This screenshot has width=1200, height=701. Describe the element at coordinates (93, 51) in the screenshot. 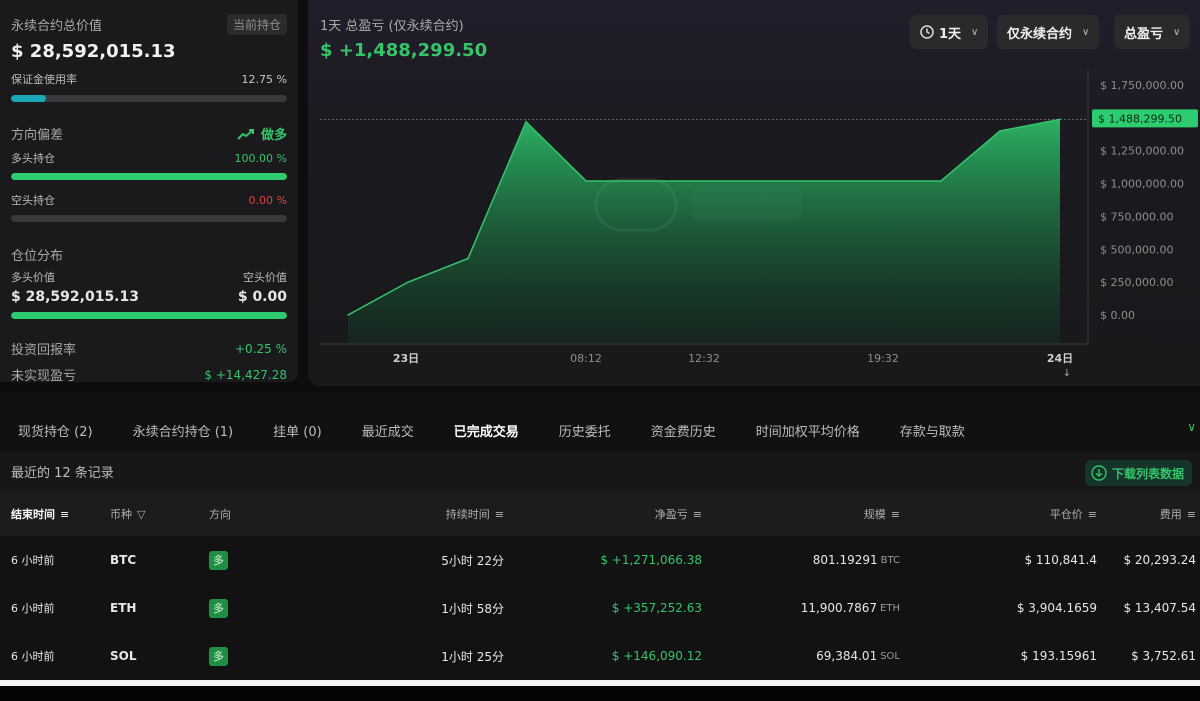

I see `total-value: $ 28,592,015.13` at that location.